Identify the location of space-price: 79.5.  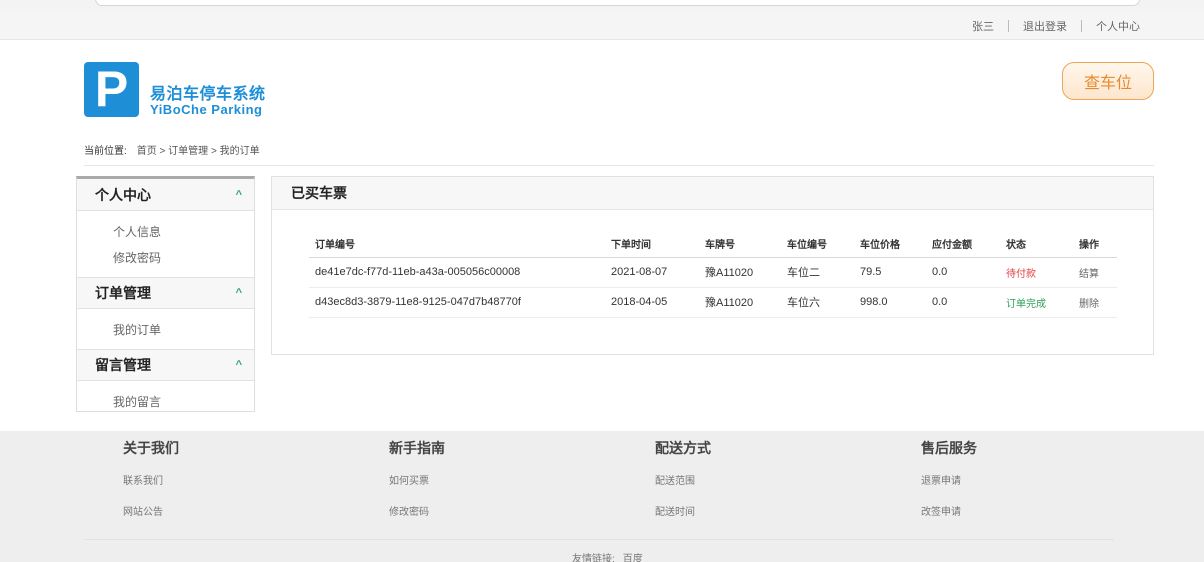
(890, 272).